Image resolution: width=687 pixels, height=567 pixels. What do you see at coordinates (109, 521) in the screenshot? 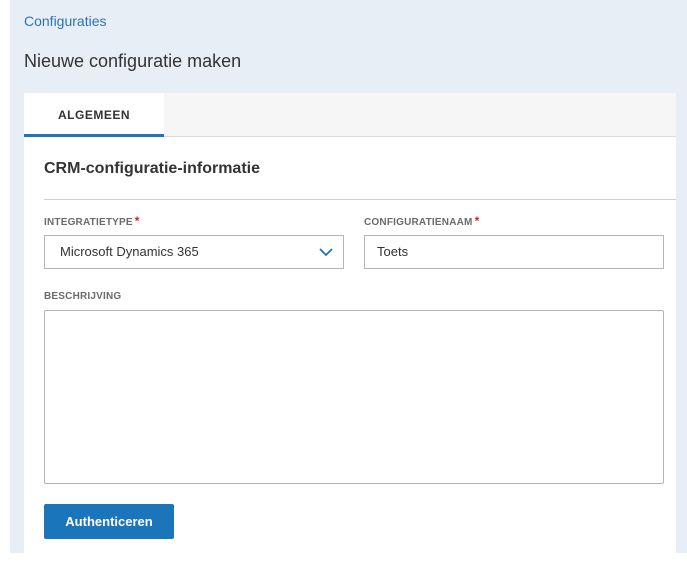
I see `authenticate-button: Authenticeren` at bounding box center [109, 521].